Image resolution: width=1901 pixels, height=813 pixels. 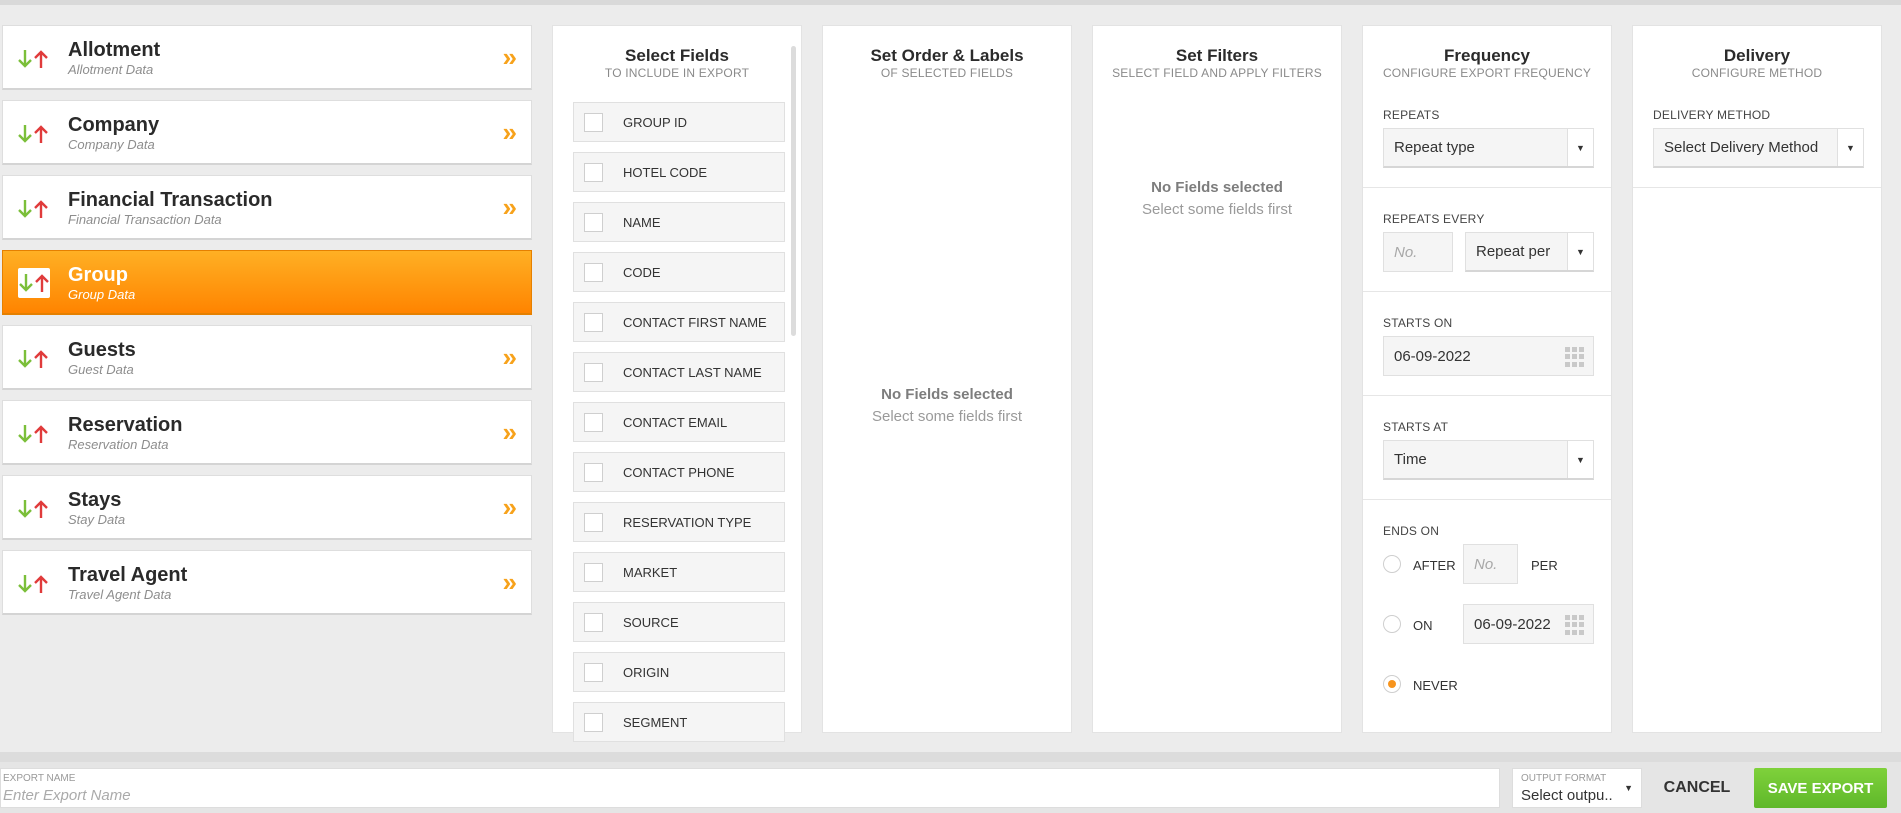 I want to click on empty-text: Select some fields first, so click(x=1217, y=209).